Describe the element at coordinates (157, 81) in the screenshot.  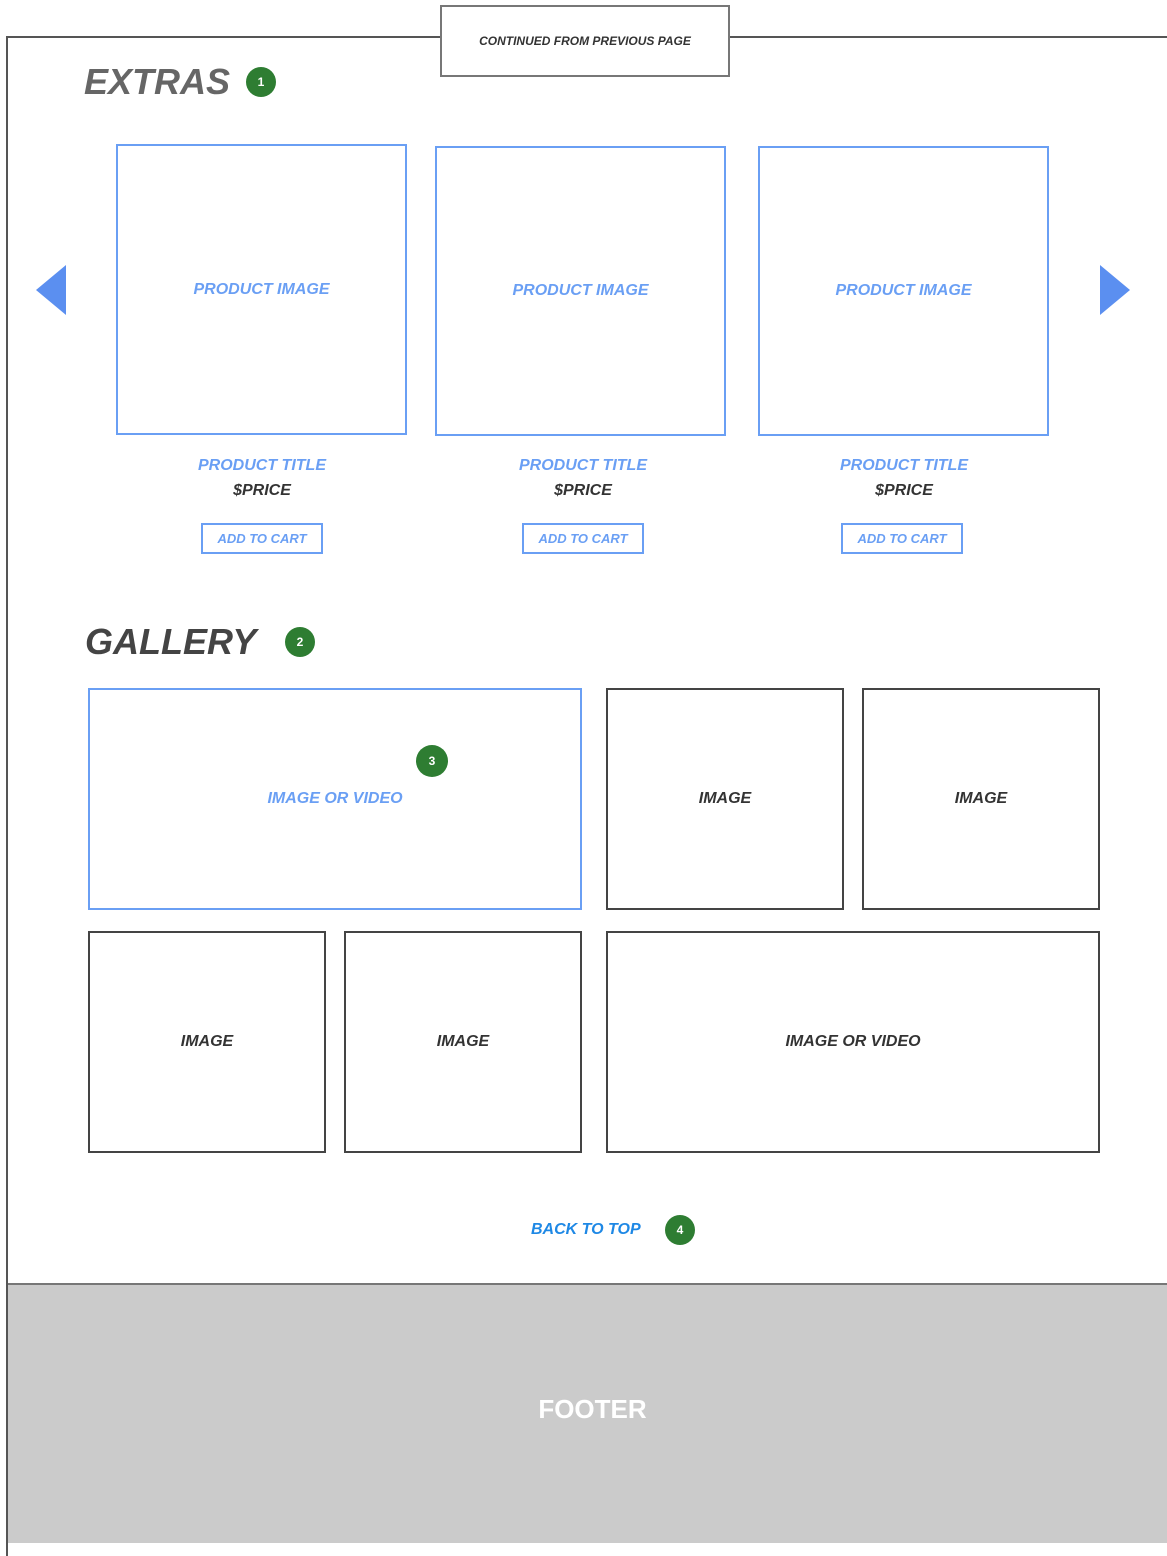
I see `extras-title: EXTRAS` at that location.